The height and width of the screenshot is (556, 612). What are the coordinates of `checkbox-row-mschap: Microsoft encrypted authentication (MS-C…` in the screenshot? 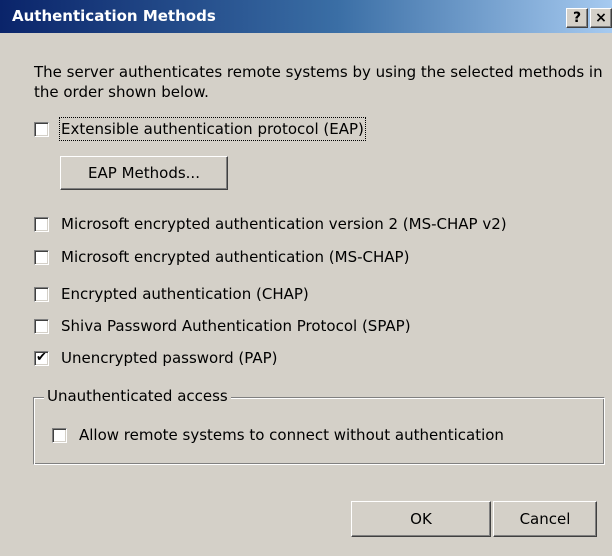 It's located at (221, 257).